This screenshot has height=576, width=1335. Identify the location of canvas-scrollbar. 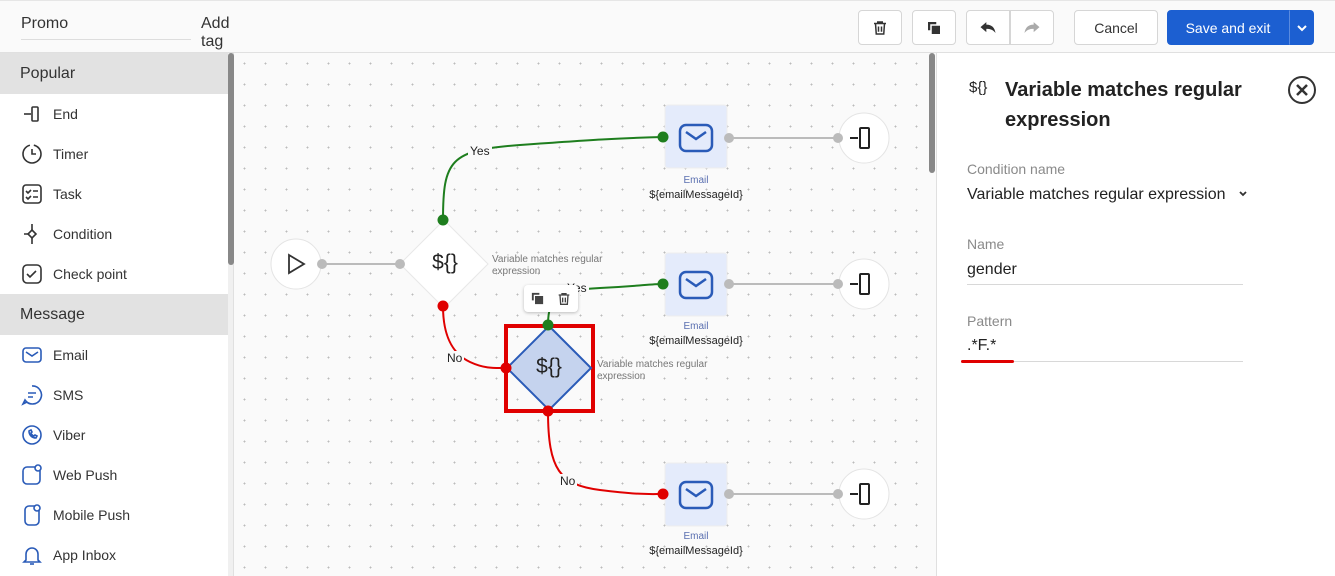
(932, 113).